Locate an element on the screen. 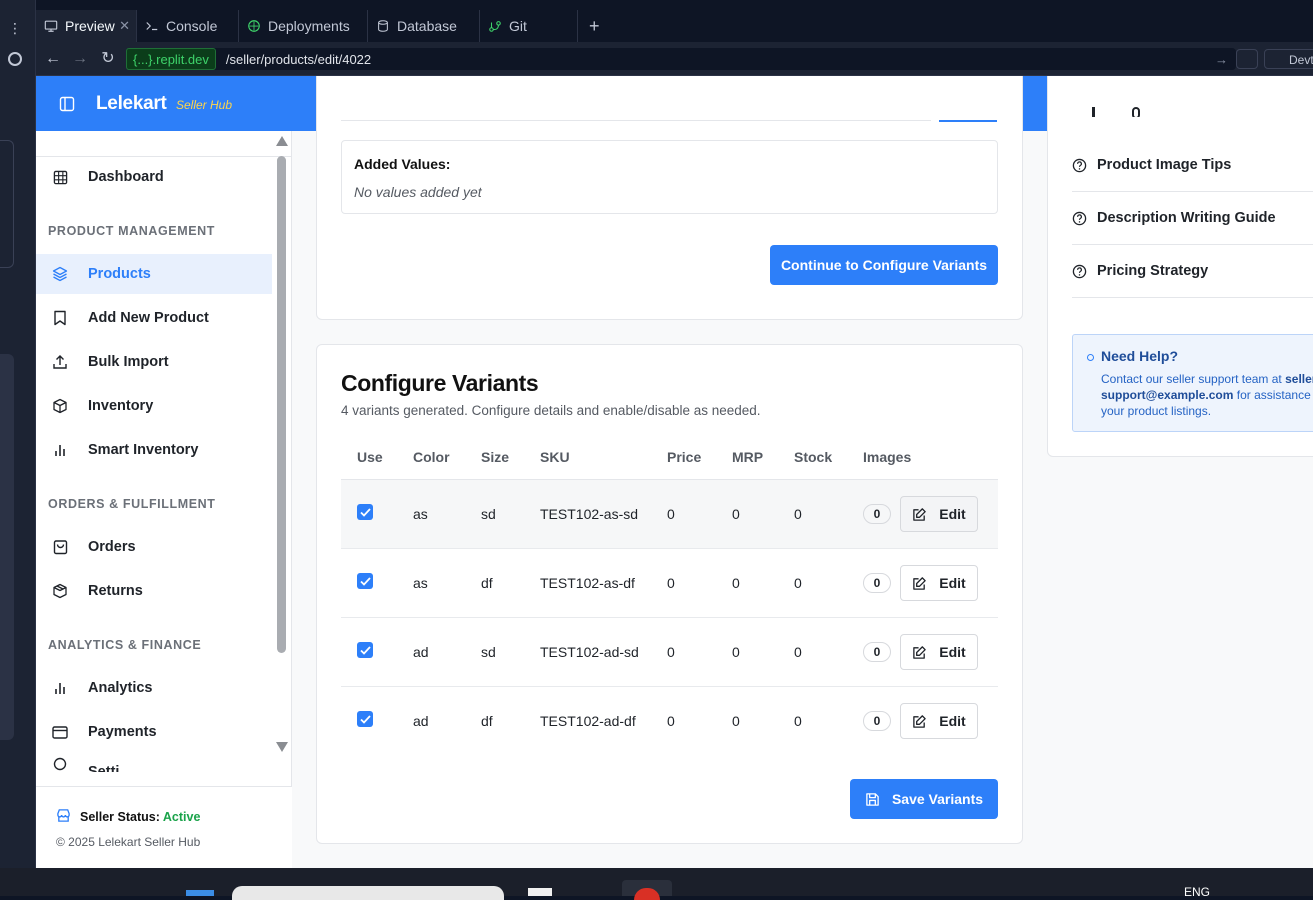 The height and width of the screenshot is (900, 1313). gear-icon is located at coordinates (60, 764).